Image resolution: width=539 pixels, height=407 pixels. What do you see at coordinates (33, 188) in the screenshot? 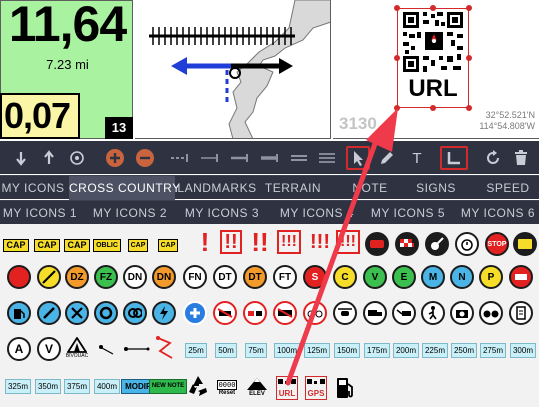
I see `tab-my-icons: MY ICONS` at bounding box center [33, 188].